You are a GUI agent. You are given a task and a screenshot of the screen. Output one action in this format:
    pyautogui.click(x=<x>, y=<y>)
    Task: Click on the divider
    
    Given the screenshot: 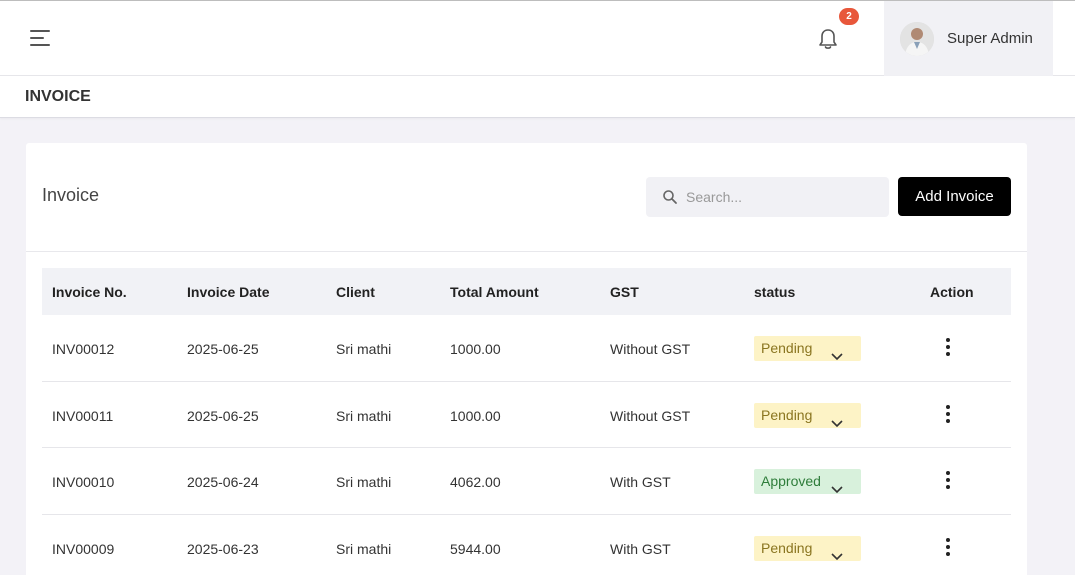 What is the action you would take?
    pyautogui.click(x=526, y=251)
    